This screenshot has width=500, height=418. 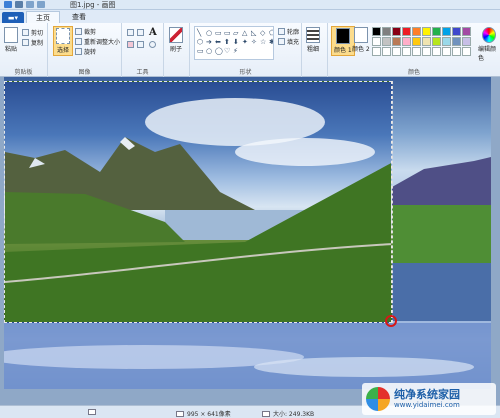 I want to click on watermark-logo, so click(x=378, y=399).